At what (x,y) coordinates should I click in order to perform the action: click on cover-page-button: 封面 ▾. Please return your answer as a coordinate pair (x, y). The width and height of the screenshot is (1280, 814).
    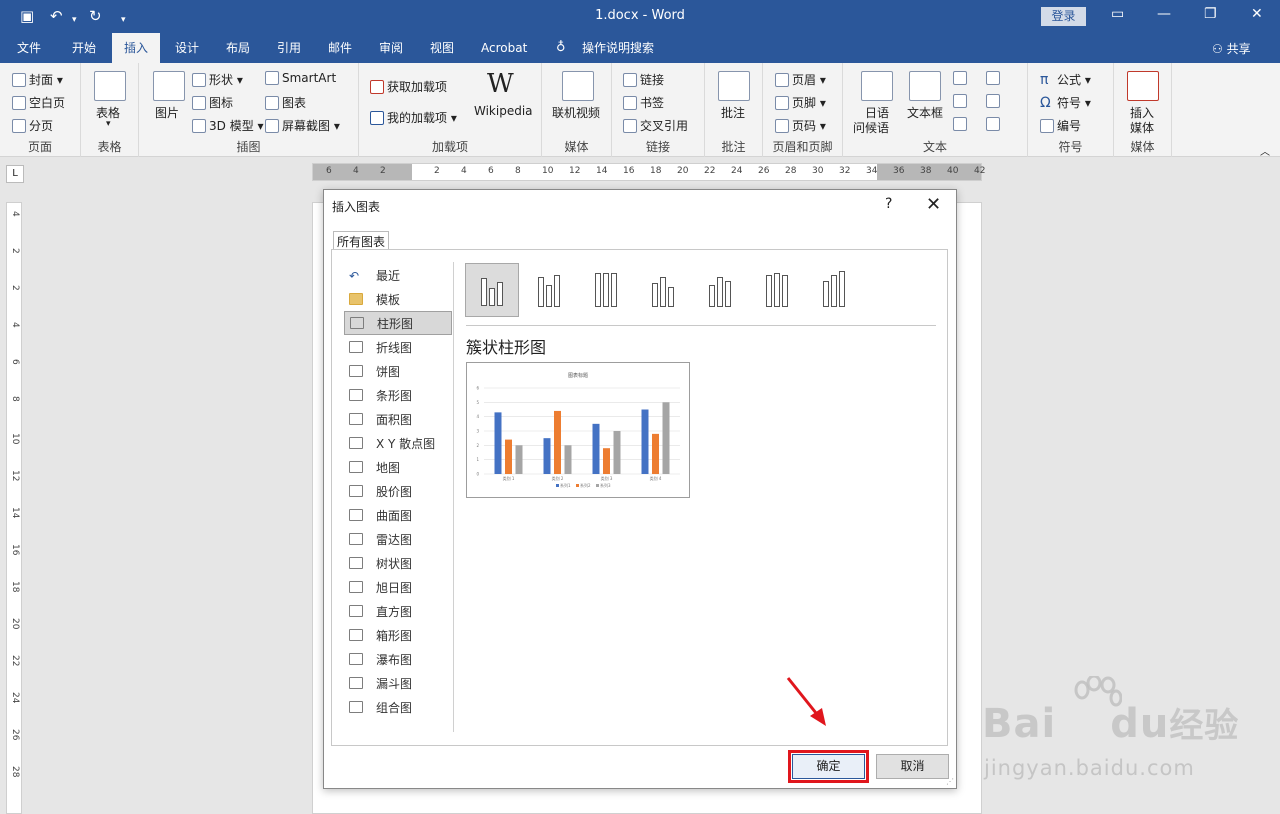
    Looking at the image, I should click on (37, 79).